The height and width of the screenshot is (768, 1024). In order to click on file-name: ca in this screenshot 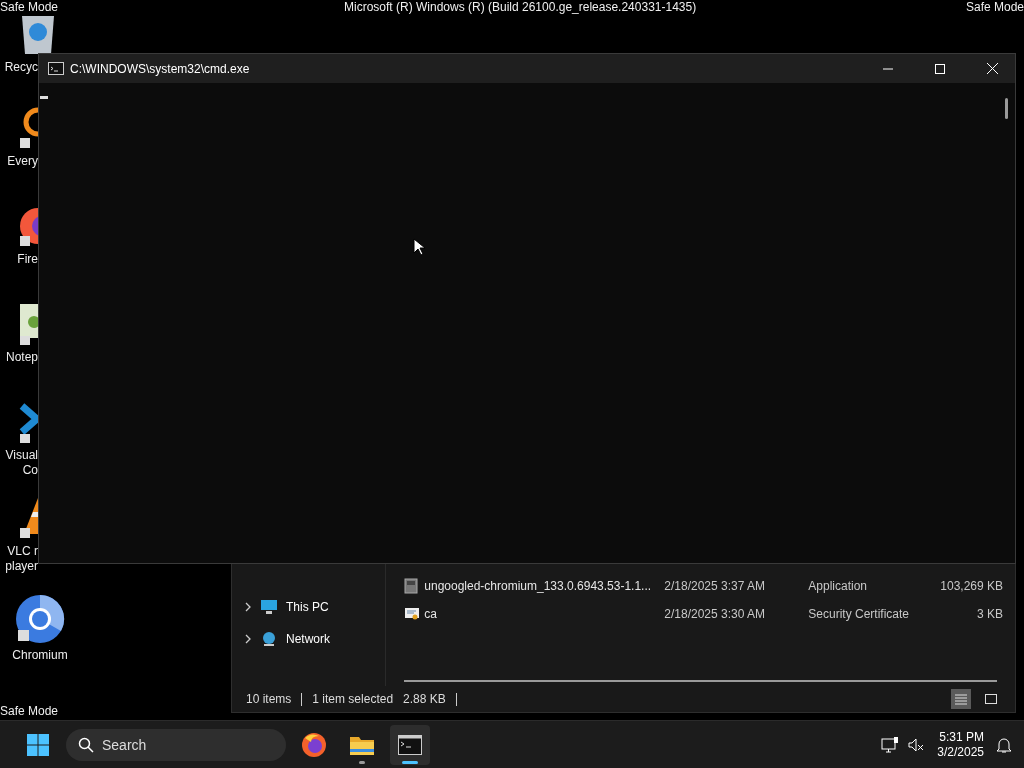, I will do `click(430, 614)`.